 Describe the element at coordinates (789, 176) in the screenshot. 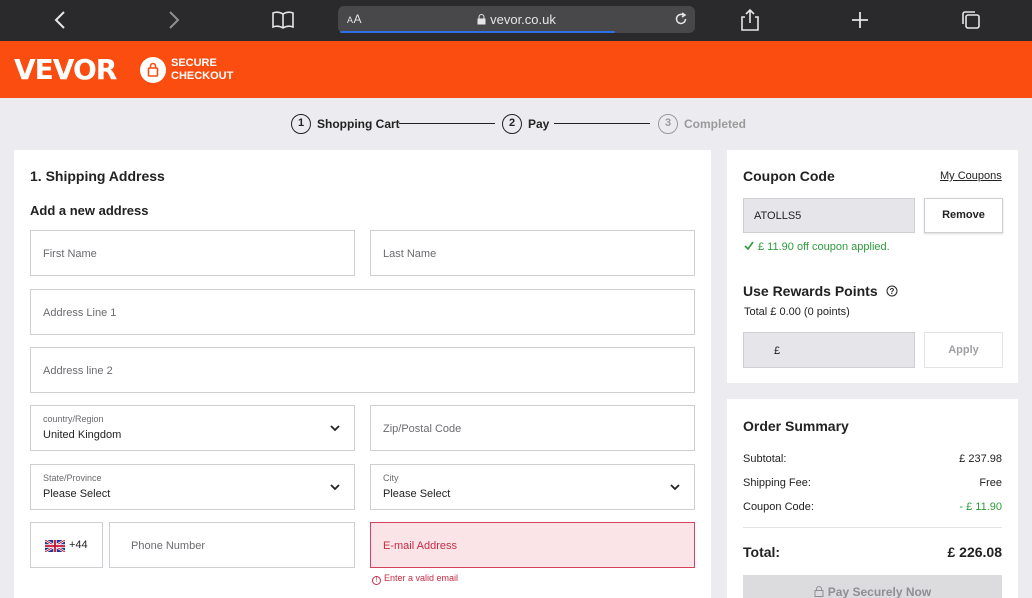

I see `coupon-title: Coupon Code` at that location.